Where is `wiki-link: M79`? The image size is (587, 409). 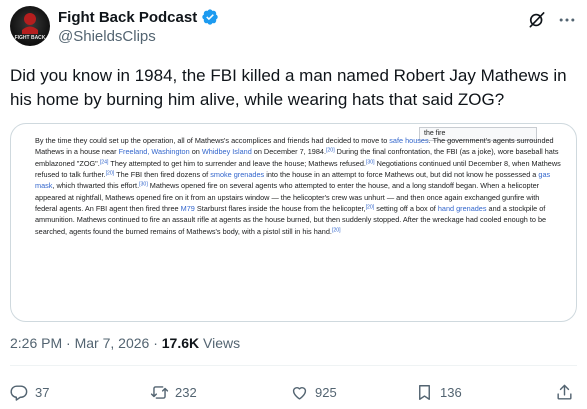
wiki-link: M79 is located at coordinates (188, 208).